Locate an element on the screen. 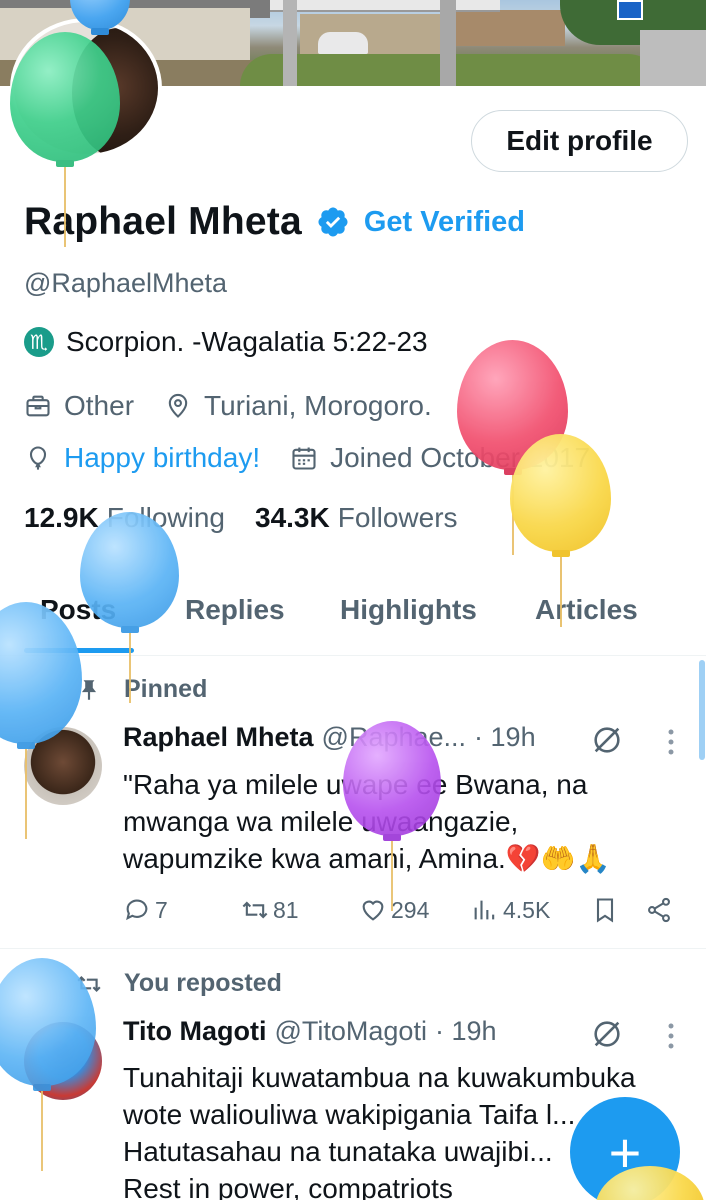 This screenshot has width=706, height=1200. banner-road-sign is located at coordinates (630, 10).